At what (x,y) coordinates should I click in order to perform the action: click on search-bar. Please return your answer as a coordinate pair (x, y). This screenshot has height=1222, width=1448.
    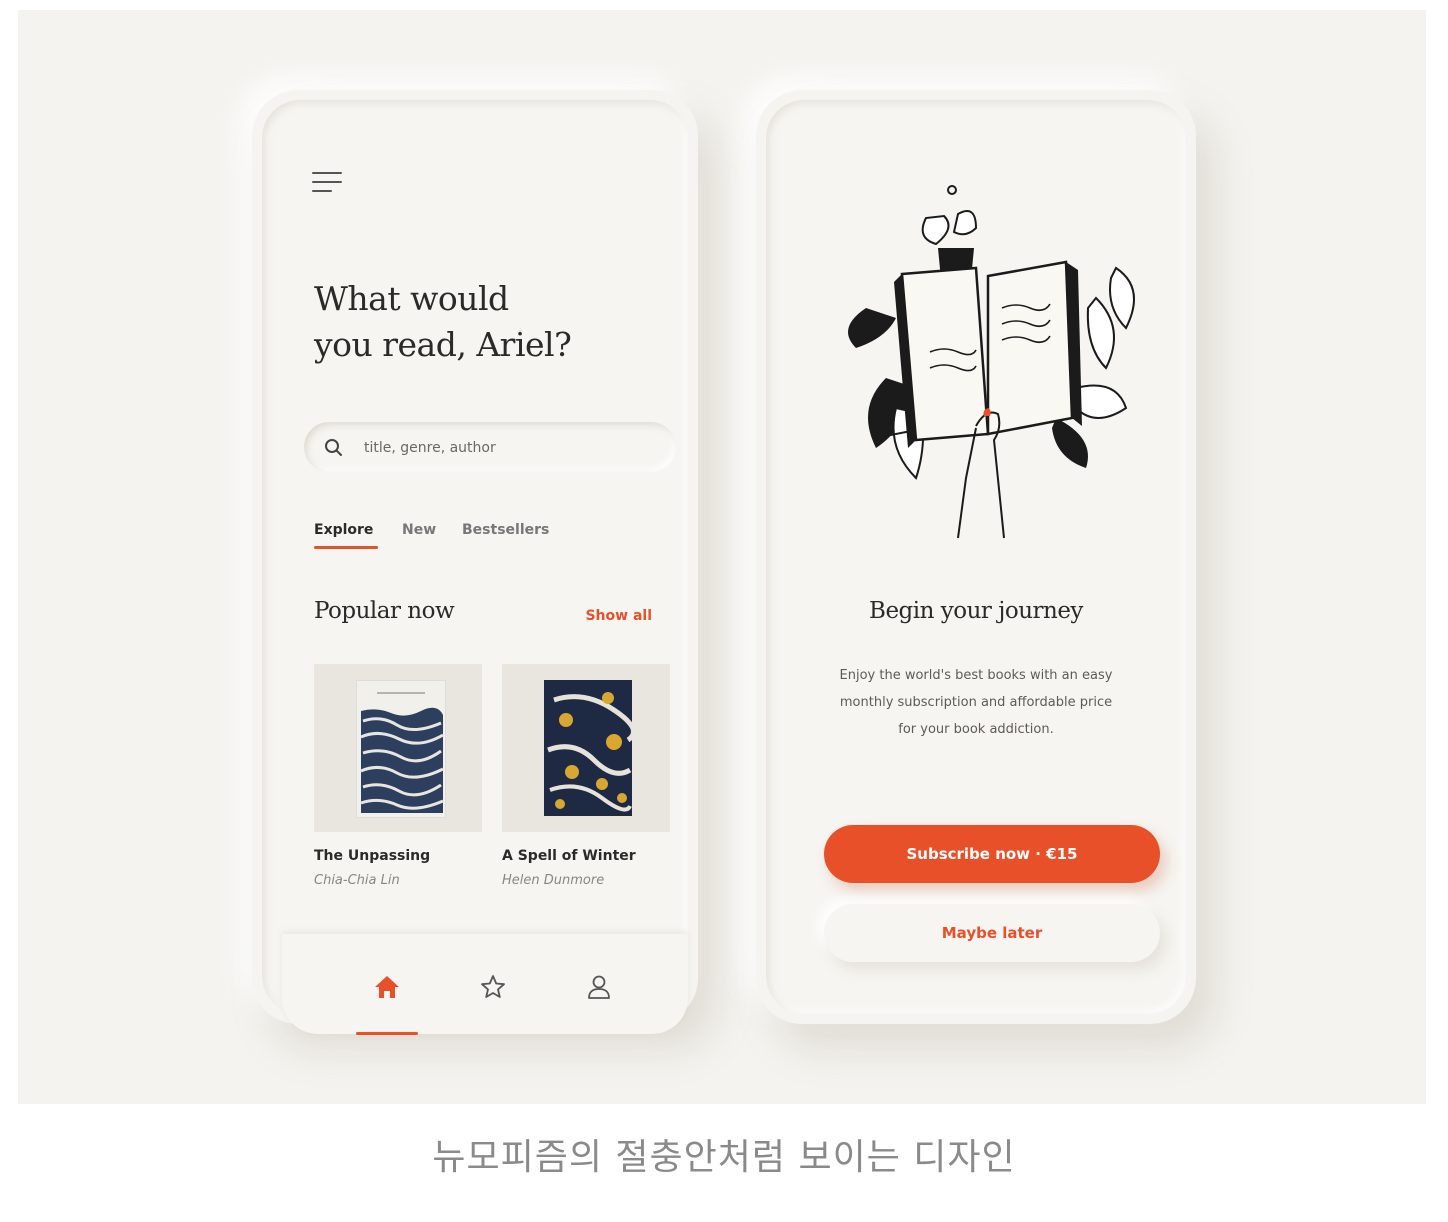
    Looking at the image, I should click on (490, 447).